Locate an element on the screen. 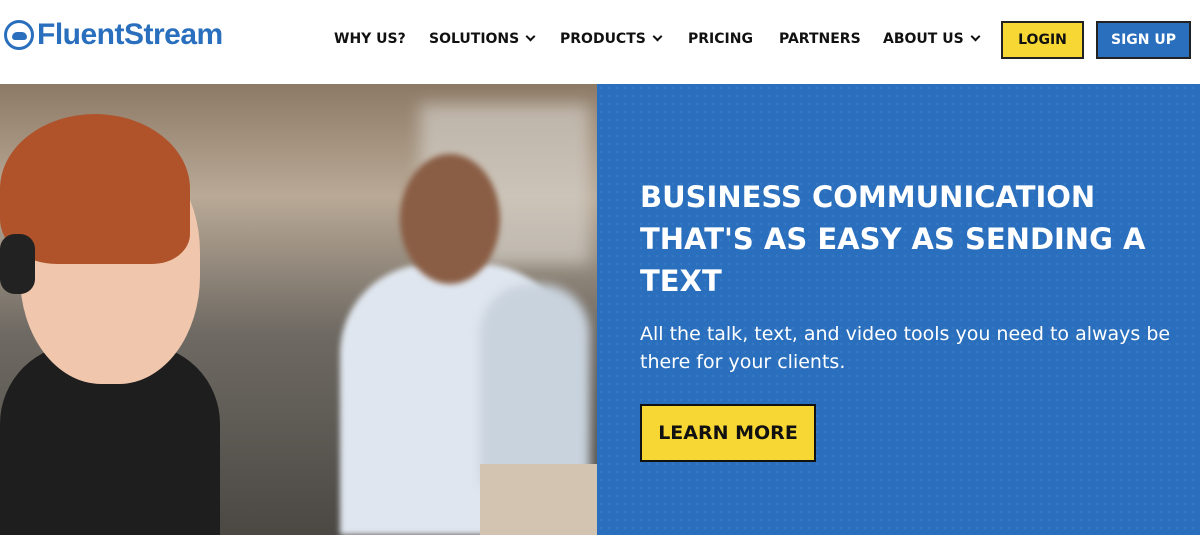  nav-label: ABOUT US is located at coordinates (923, 39).